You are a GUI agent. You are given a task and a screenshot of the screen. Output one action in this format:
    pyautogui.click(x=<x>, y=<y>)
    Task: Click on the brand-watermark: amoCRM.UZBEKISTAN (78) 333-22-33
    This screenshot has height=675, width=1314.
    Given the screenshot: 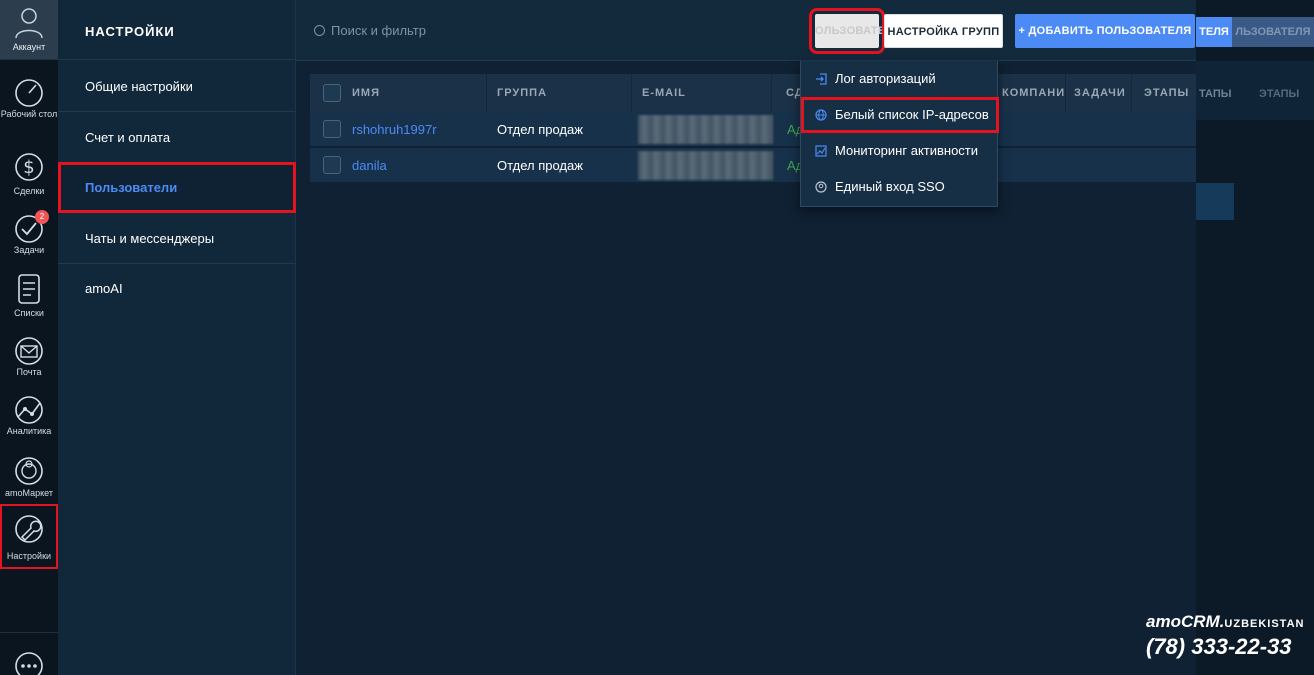 What is the action you would take?
    pyautogui.click(x=1225, y=637)
    